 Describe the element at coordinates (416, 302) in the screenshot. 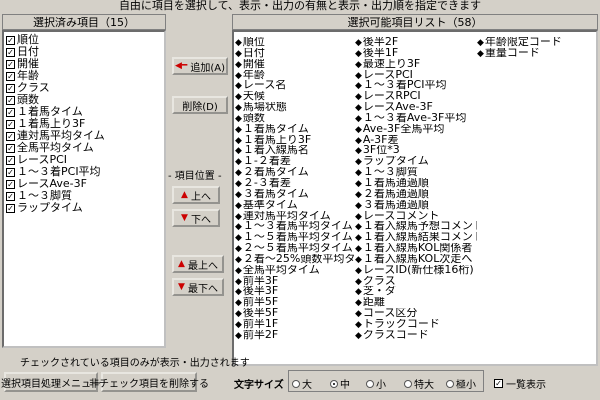

I see `available-item: ◆距離` at that location.